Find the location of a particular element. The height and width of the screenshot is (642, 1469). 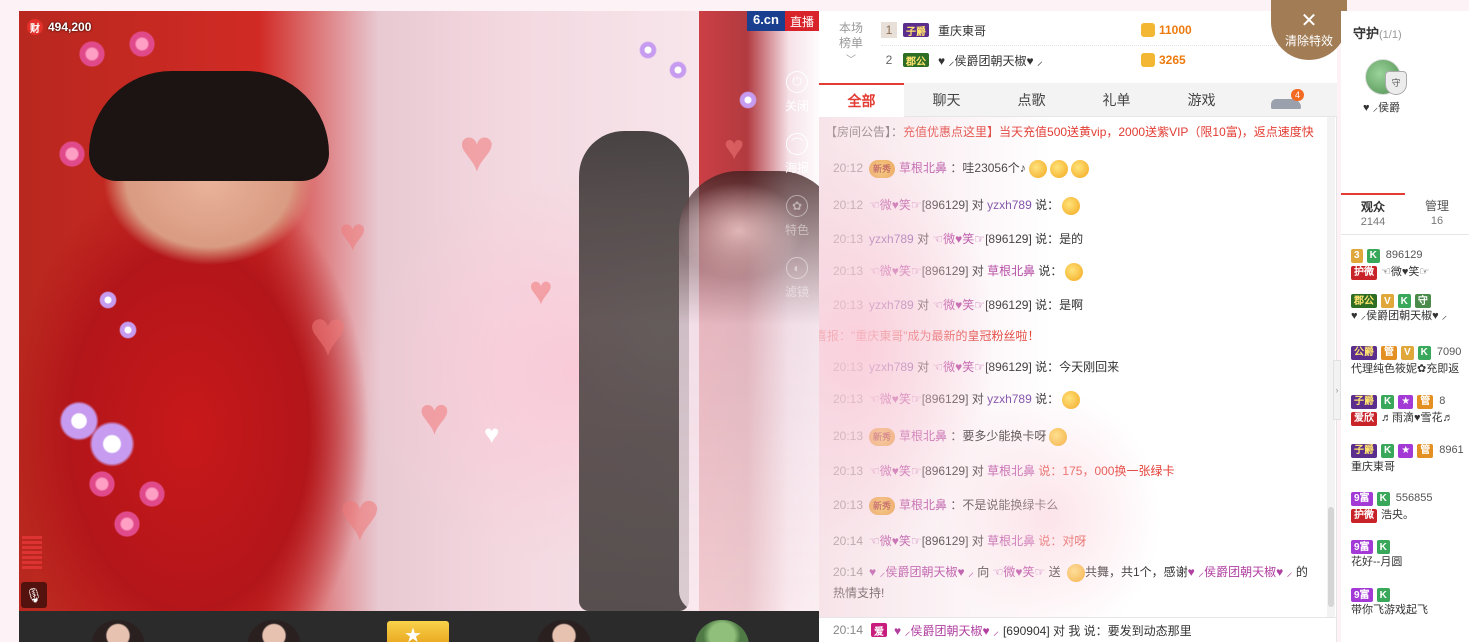

audience-item: 公爵管 V K 7090 代理纯色筱妮✿充即返 is located at coordinates (1410, 361).